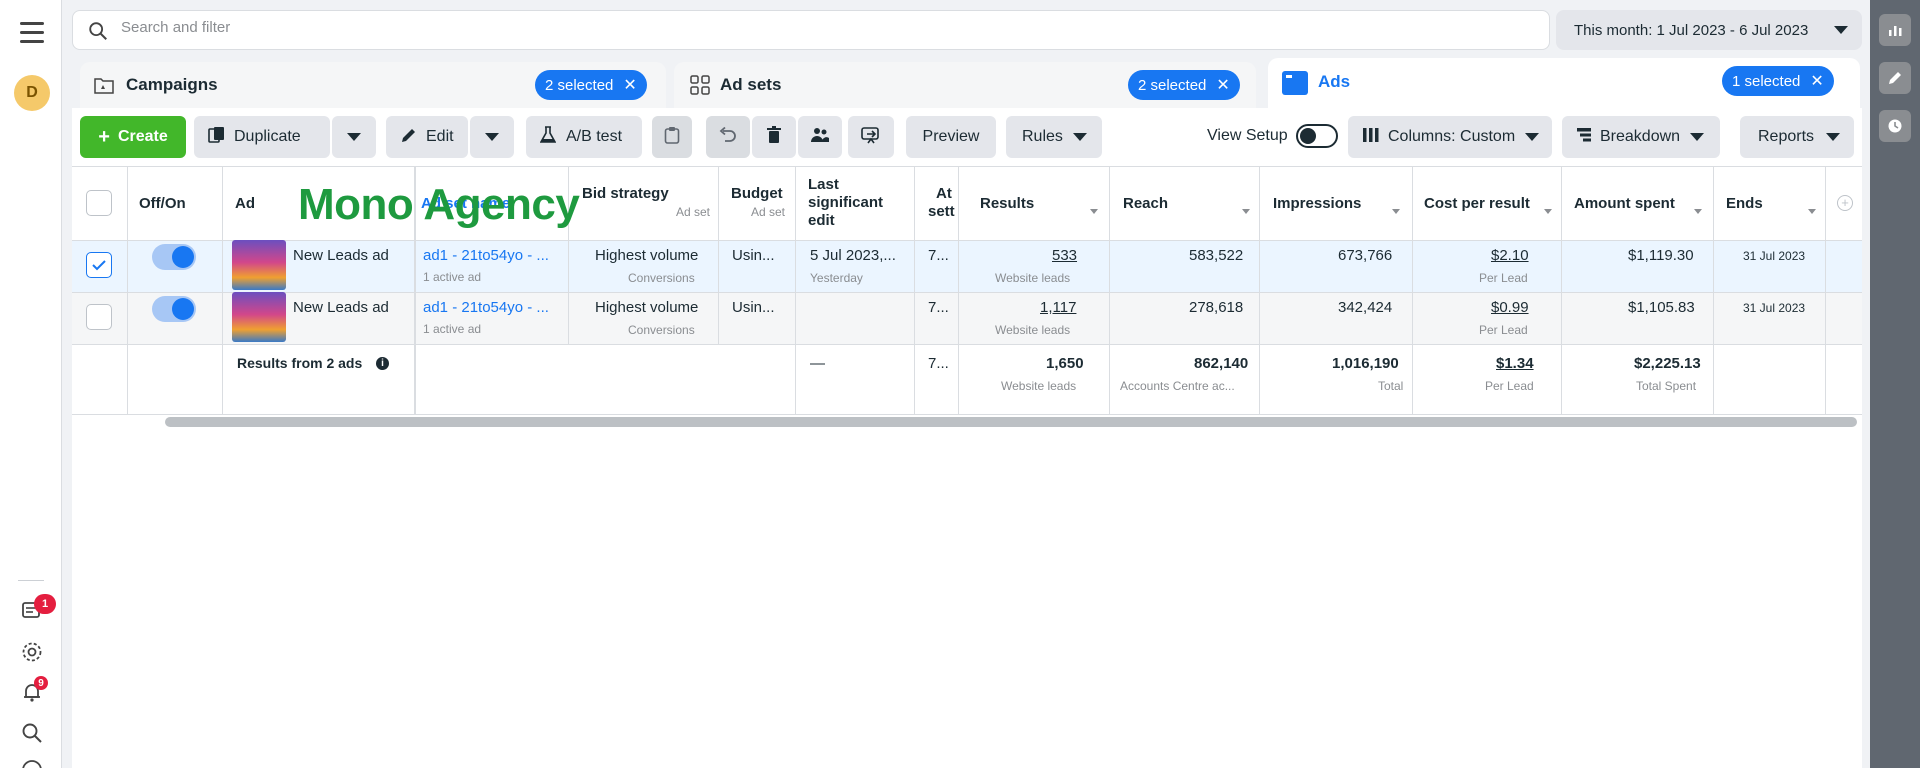 Image resolution: width=1920 pixels, height=768 pixels. What do you see at coordinates (584, 137) in the screenshot?
I see `ab-test-button: A/B test` at bounding box center [584, 137].